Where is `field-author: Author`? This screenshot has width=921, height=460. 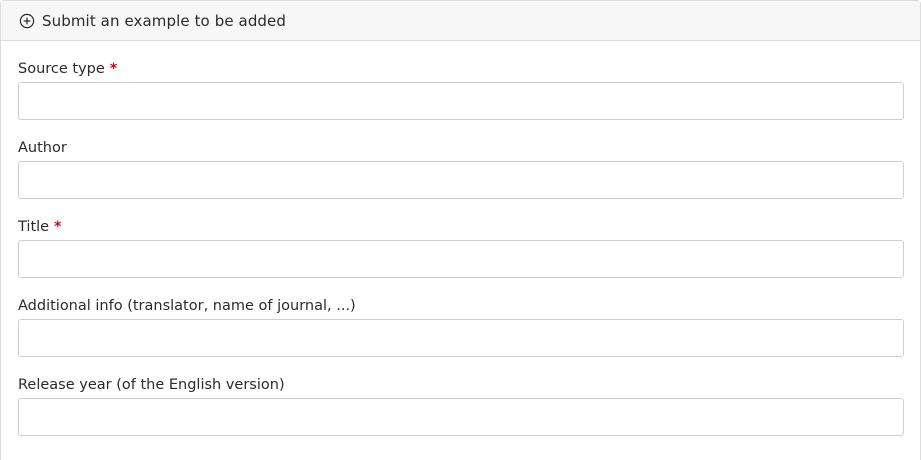 field-author: Author is located at coordinates (461, 169).